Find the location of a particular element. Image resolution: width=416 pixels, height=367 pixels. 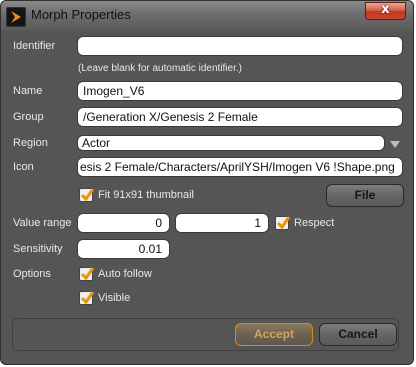

visible-checkbox is located at coordinates (87, 298).